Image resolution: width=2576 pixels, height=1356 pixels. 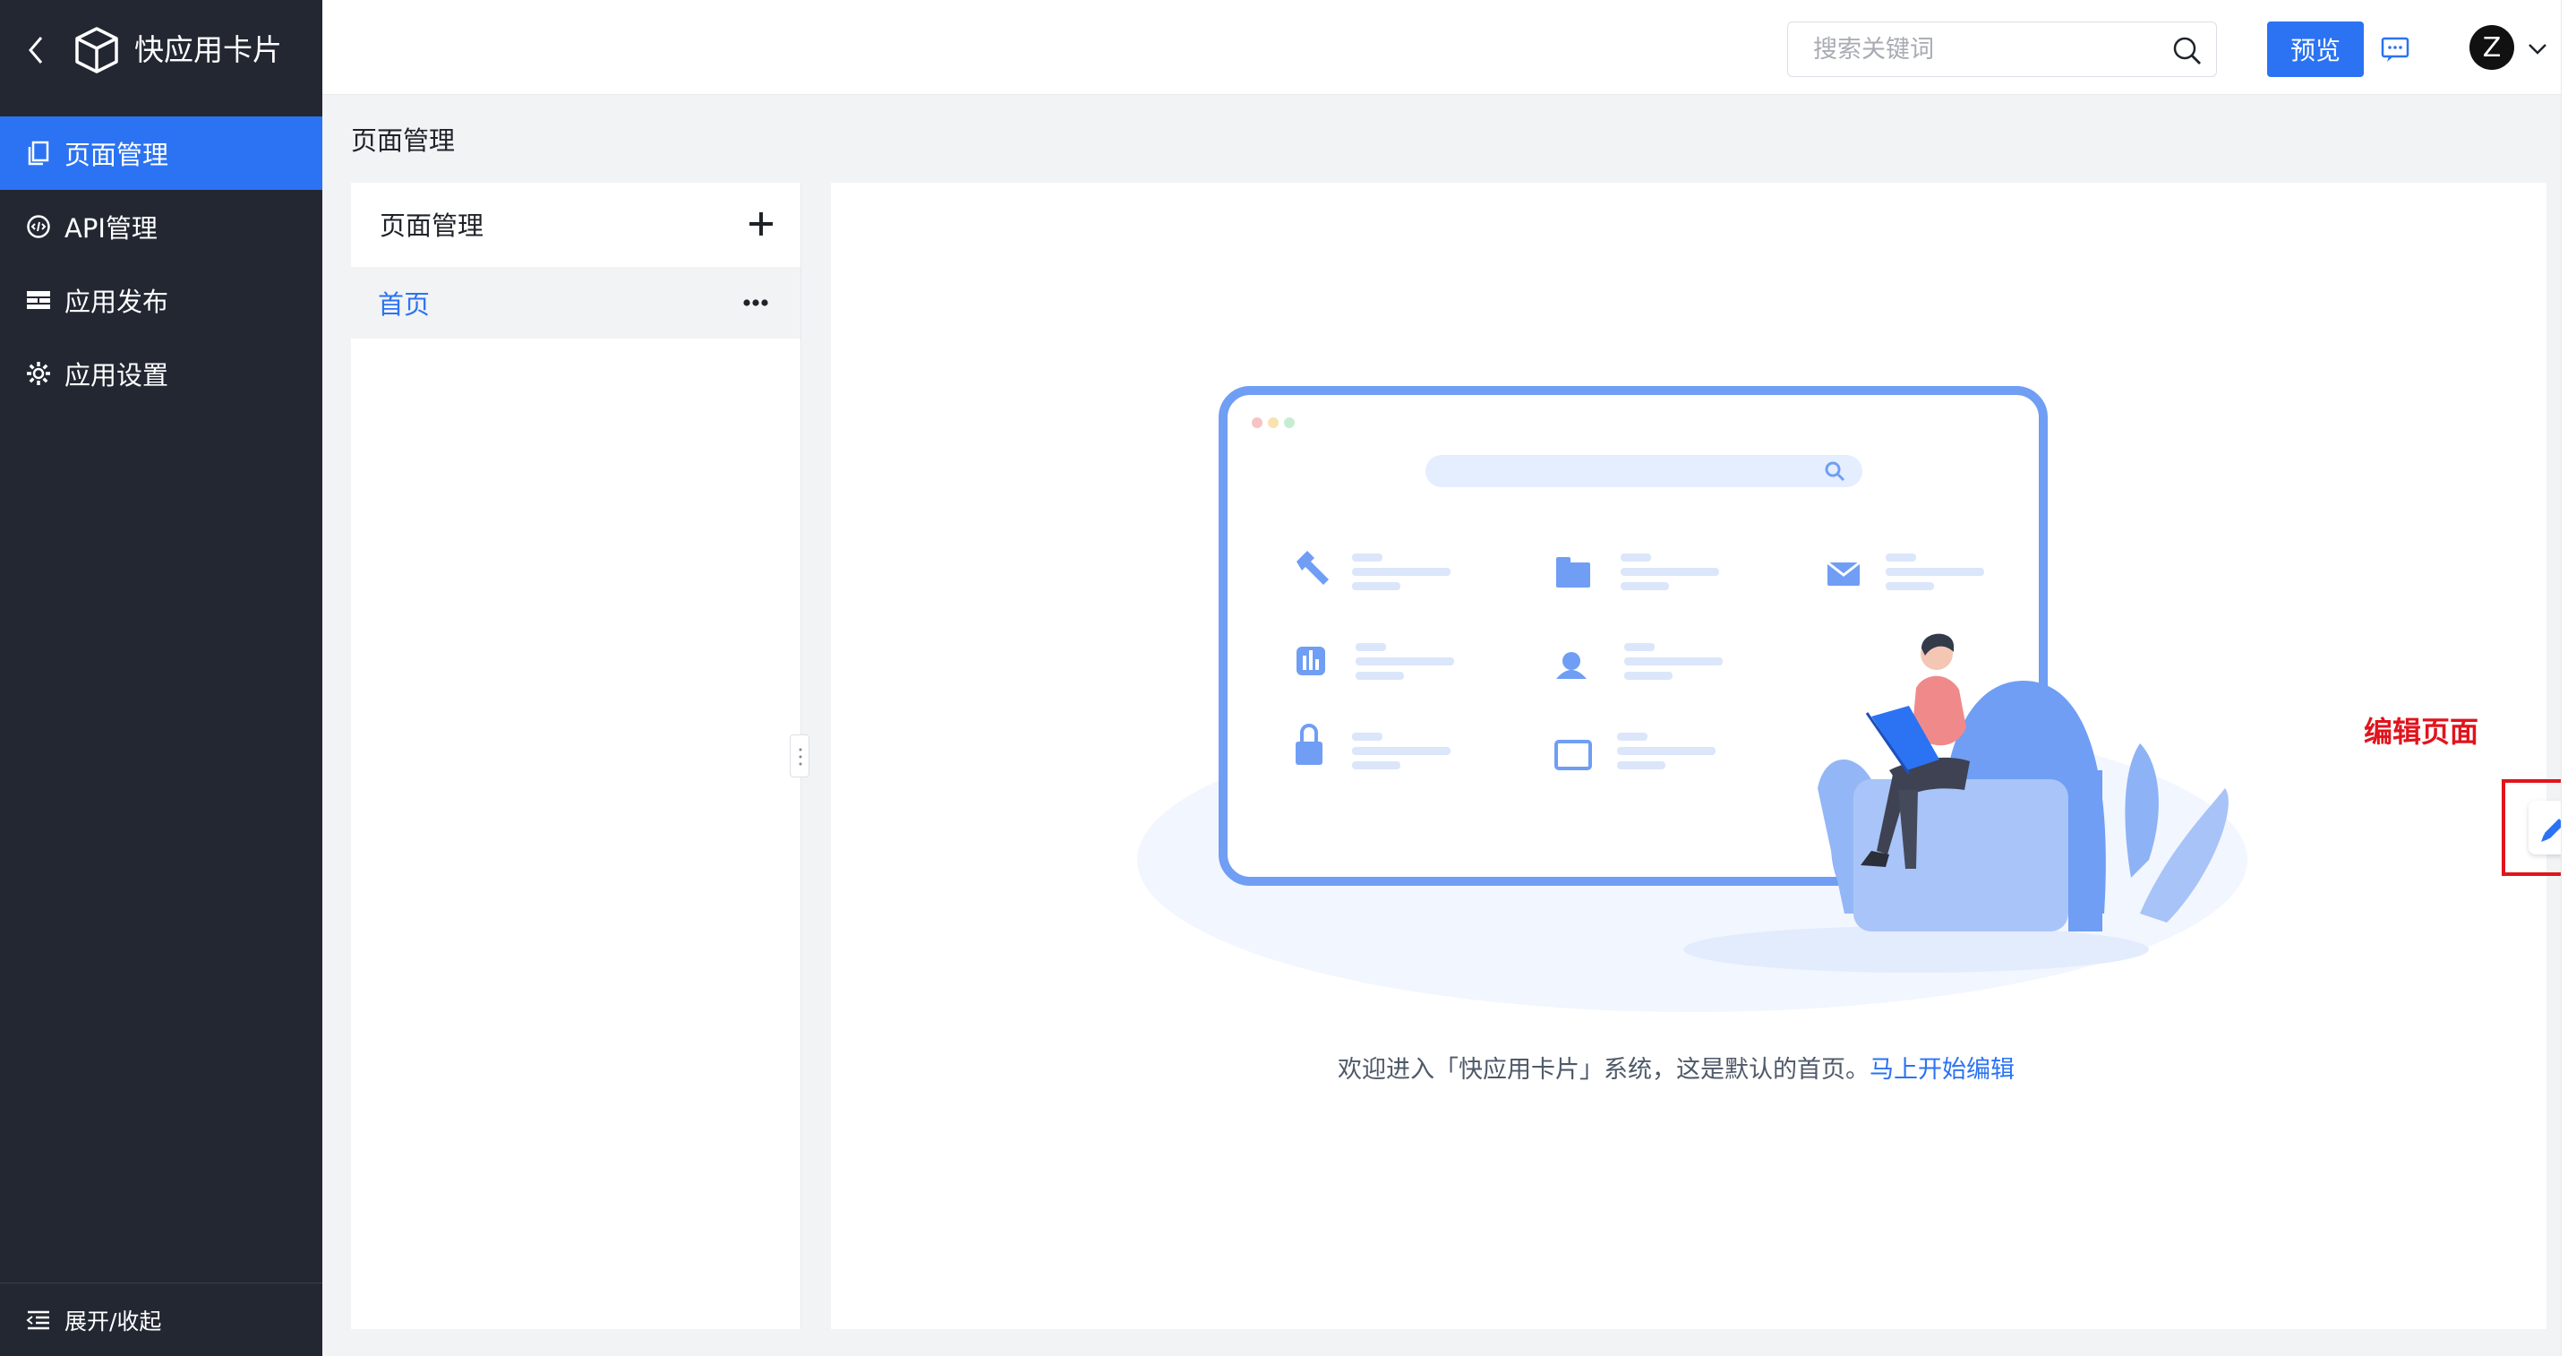 I want to click on welcome-message: 欢迎进入「快应用卡片」系统，这是默认的首页。马上开始编辑, so click(x=1677, y=1067).